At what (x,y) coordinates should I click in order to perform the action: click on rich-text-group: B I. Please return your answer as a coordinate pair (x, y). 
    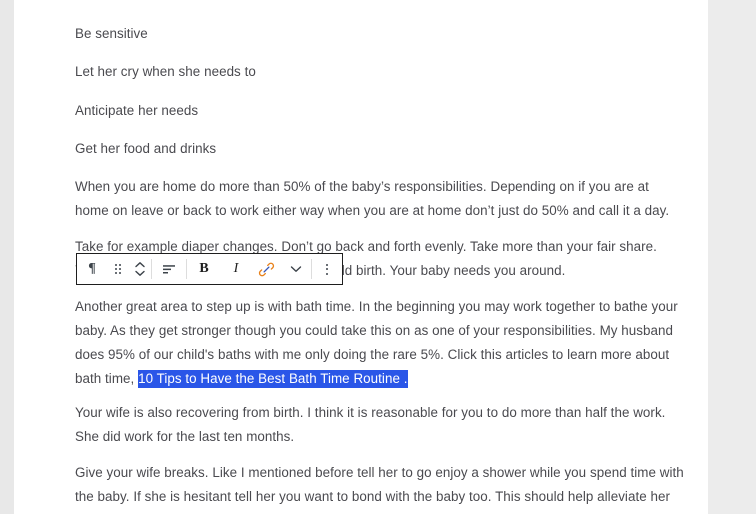
    Looking at the image, I should click on (249, 269).